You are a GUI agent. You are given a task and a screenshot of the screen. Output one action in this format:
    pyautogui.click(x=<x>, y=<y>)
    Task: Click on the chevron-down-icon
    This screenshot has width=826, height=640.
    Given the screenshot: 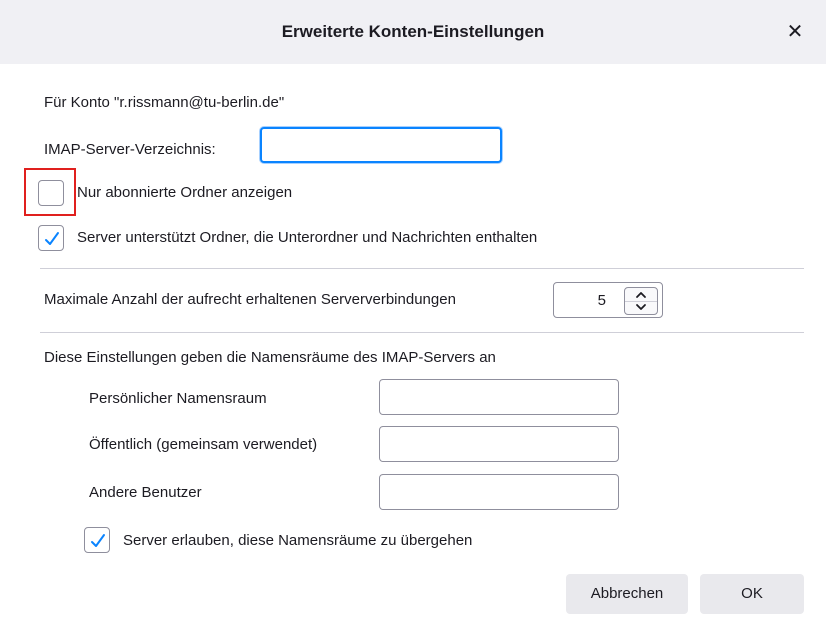 What is the action you would take?
    pyautogui.click(x=641, y=307)
    